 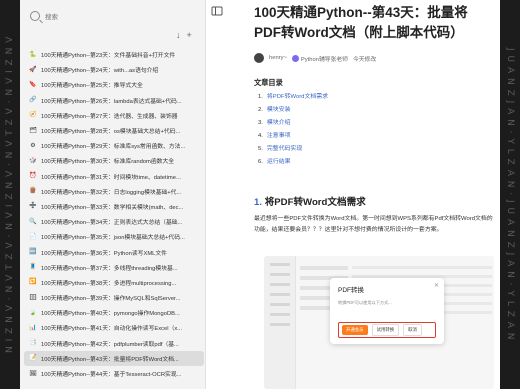 I want to click on doc-icon: 📊, so click(x=33, y=327).